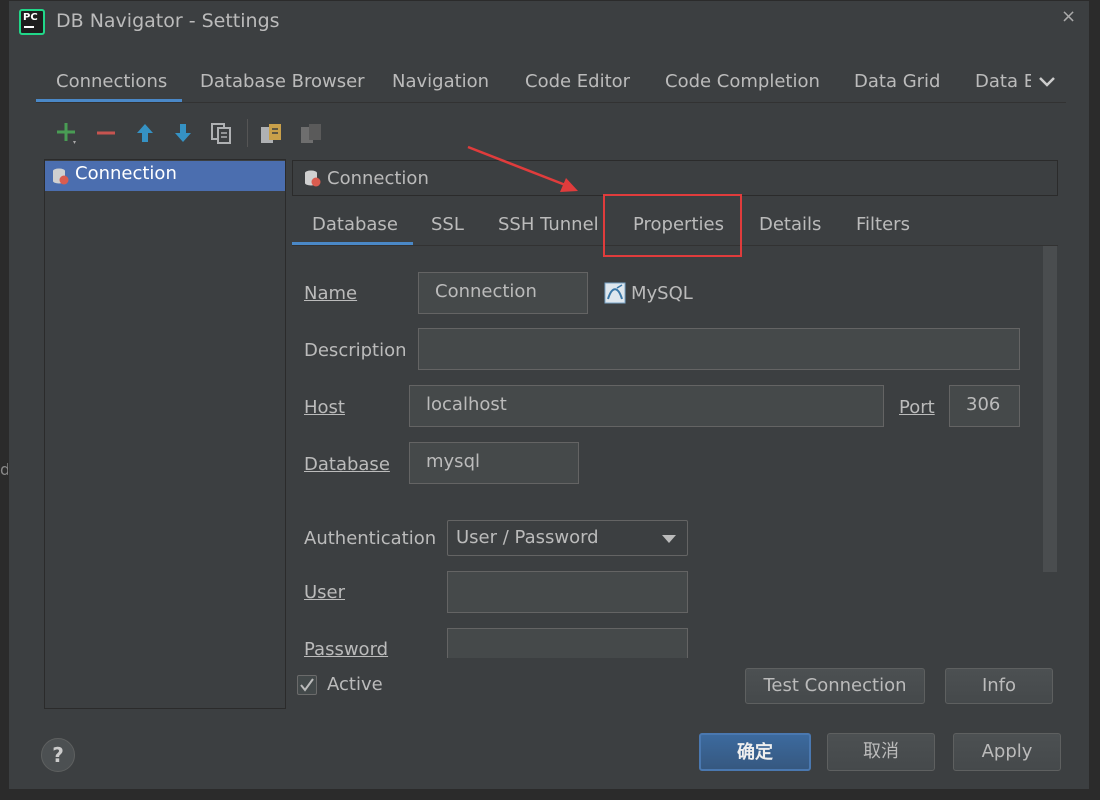  Describe the element at coordinates (107, 133) in the screenshot. I see `remove-icon` at that location.